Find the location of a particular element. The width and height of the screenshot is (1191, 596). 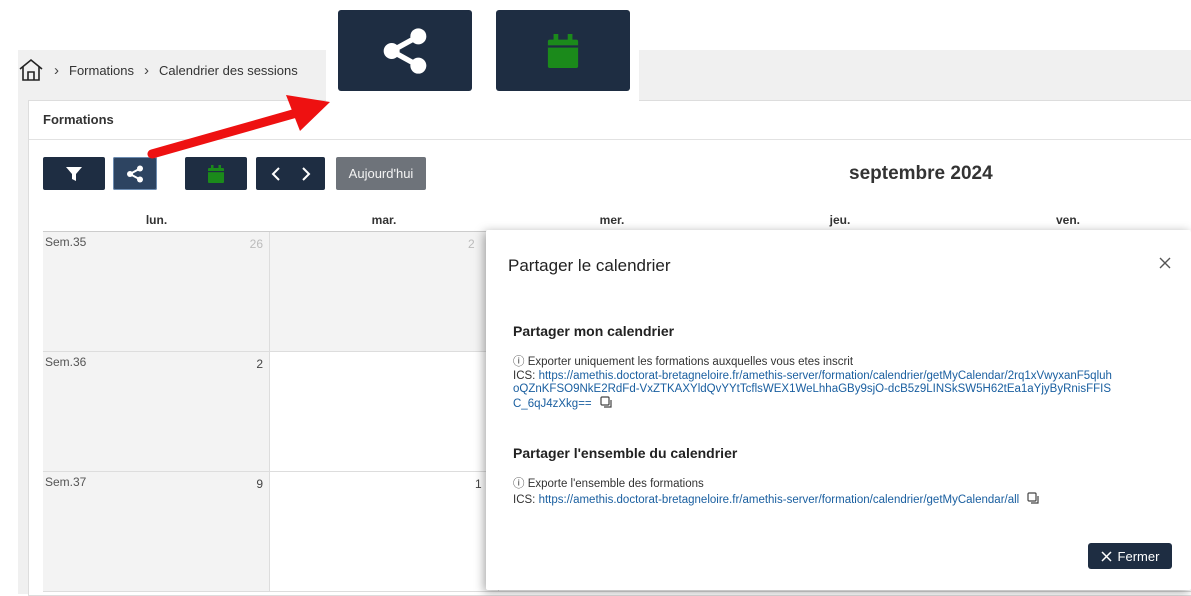

close-button: Fermer is located at coordinates (1130, 556).